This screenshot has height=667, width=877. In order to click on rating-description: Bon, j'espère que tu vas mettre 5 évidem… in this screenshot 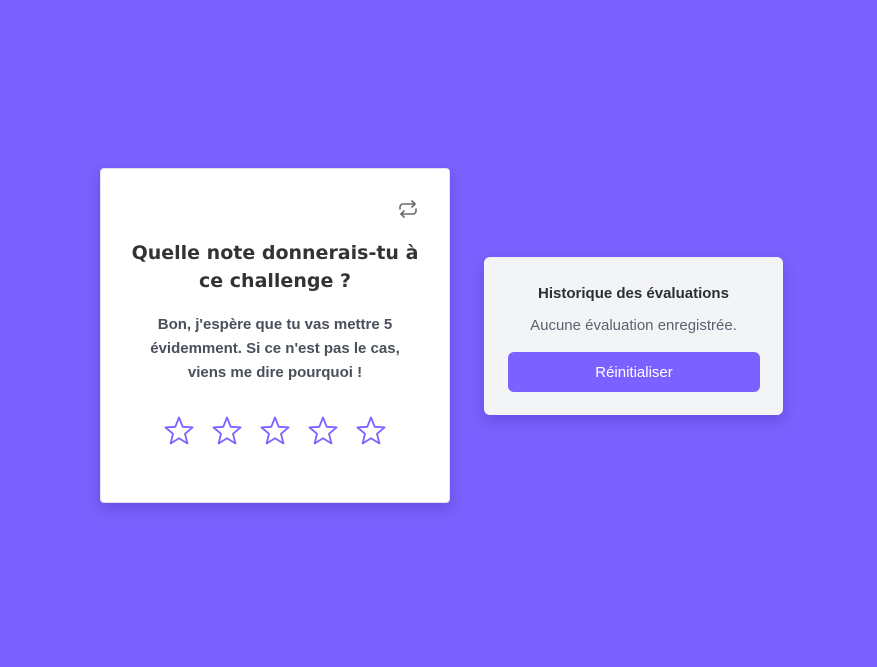, I will do `click(275, 348)`.